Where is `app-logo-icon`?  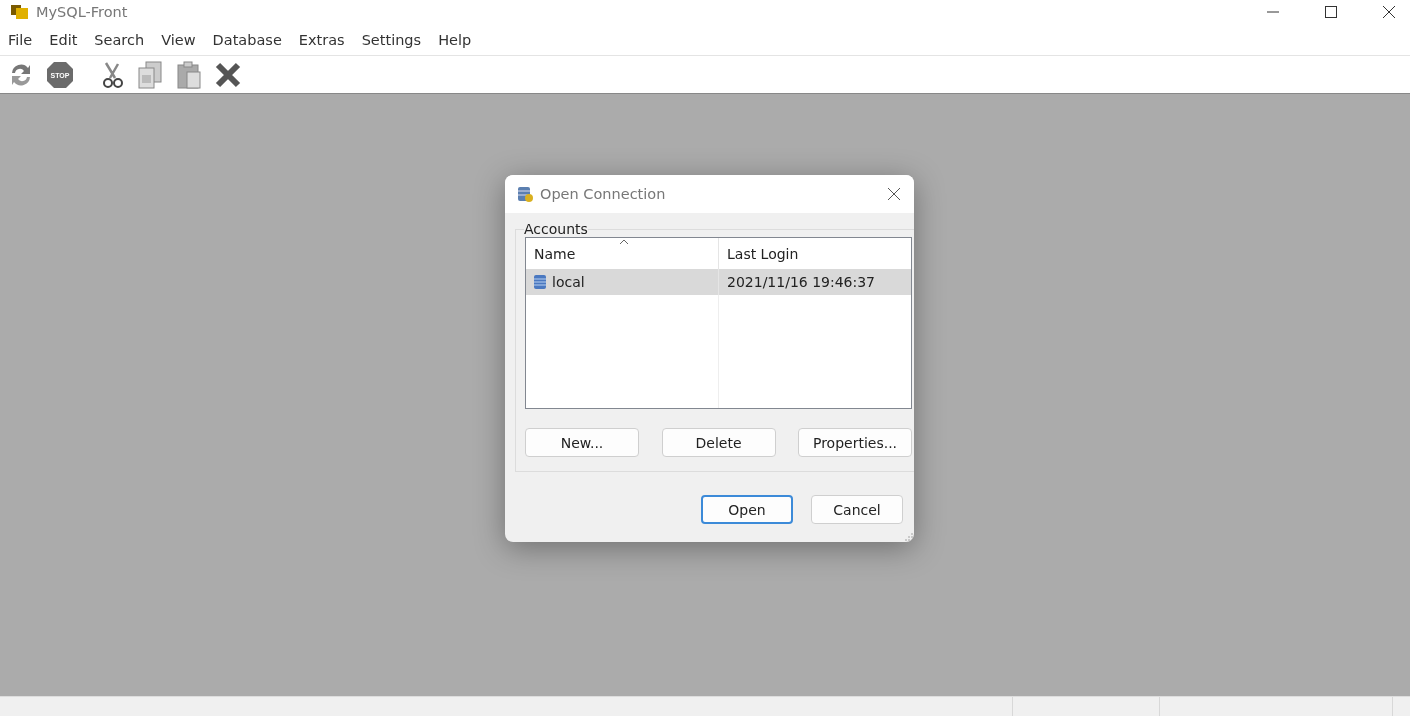
app-logo-icon is located at coordinates (20, 12).